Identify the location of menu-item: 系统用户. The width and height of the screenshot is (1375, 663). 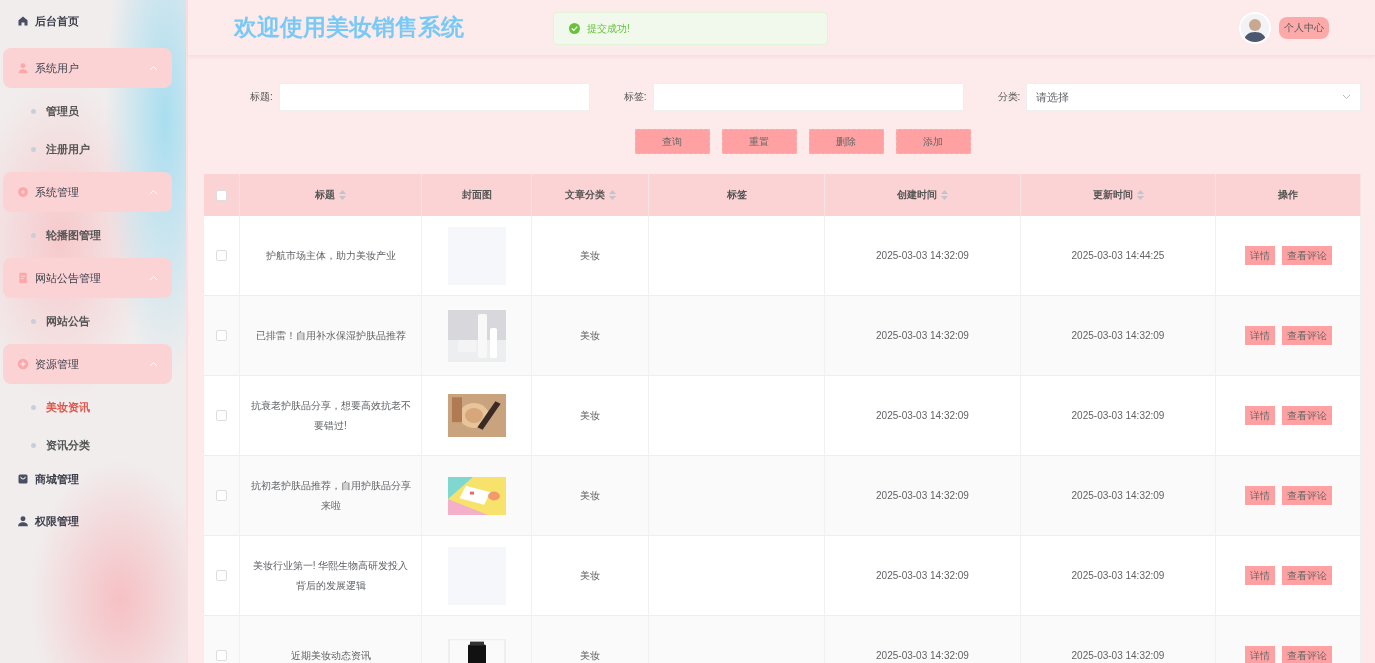
(87, 68).